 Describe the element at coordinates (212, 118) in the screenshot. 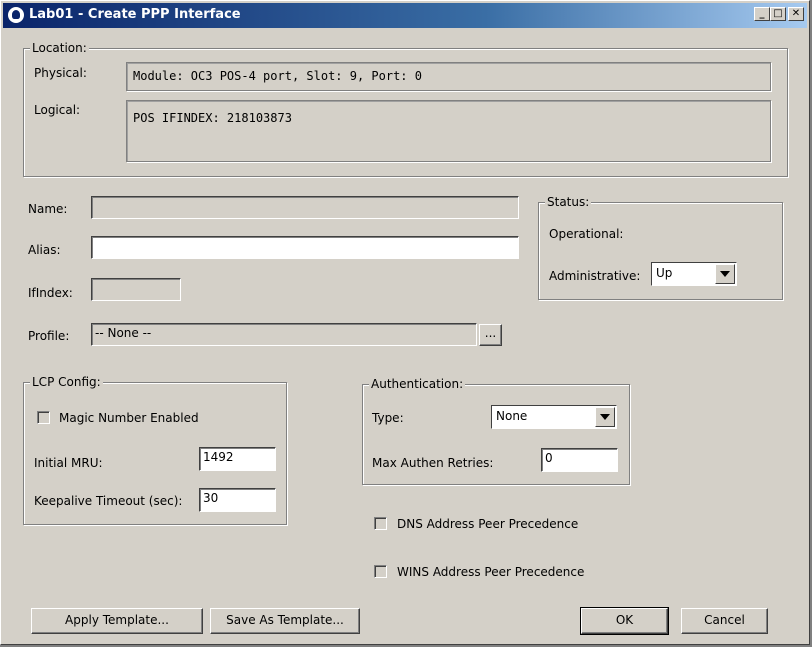

I see `logical-value: POS IFINDEX: 218103873` at that location.